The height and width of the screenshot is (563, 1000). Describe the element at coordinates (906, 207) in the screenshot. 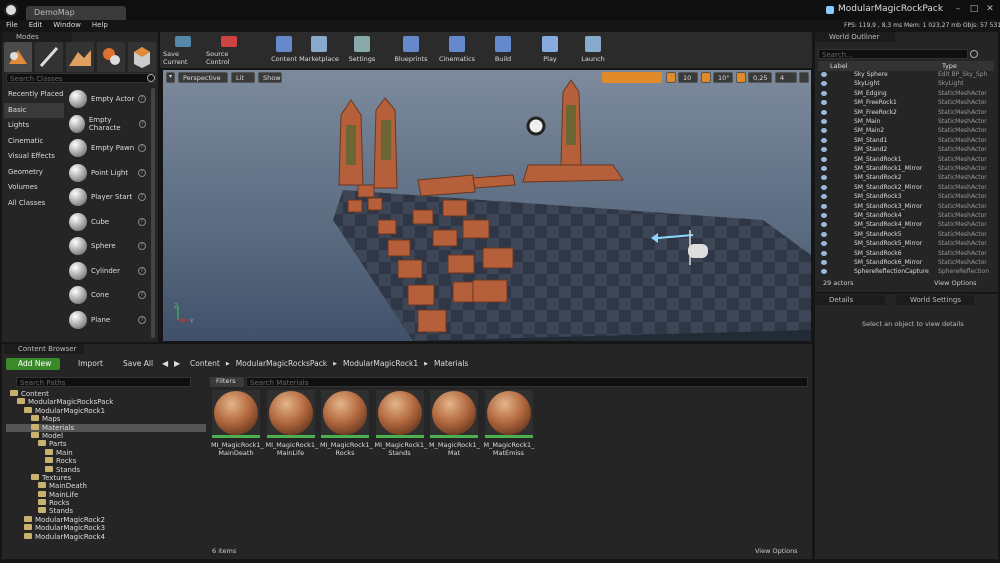

I see `outliner-row: SM_StandRock3_Mirror StaticMeshActor` at that location.